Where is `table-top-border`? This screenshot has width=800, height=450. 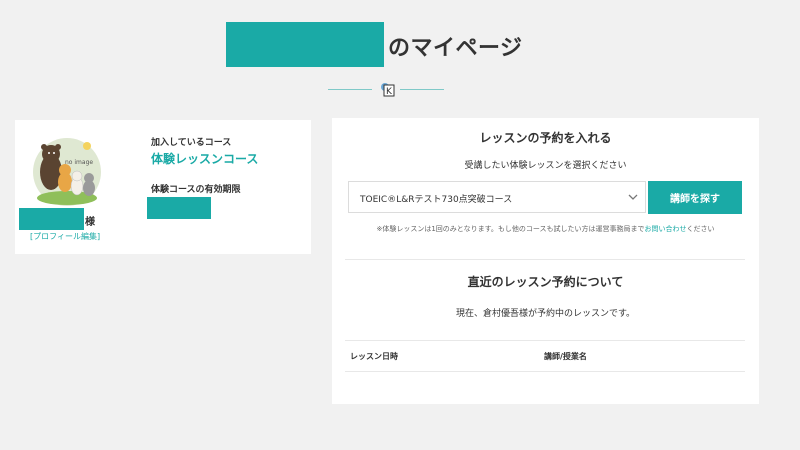 table-top-border is located at coordinates (545, 340).